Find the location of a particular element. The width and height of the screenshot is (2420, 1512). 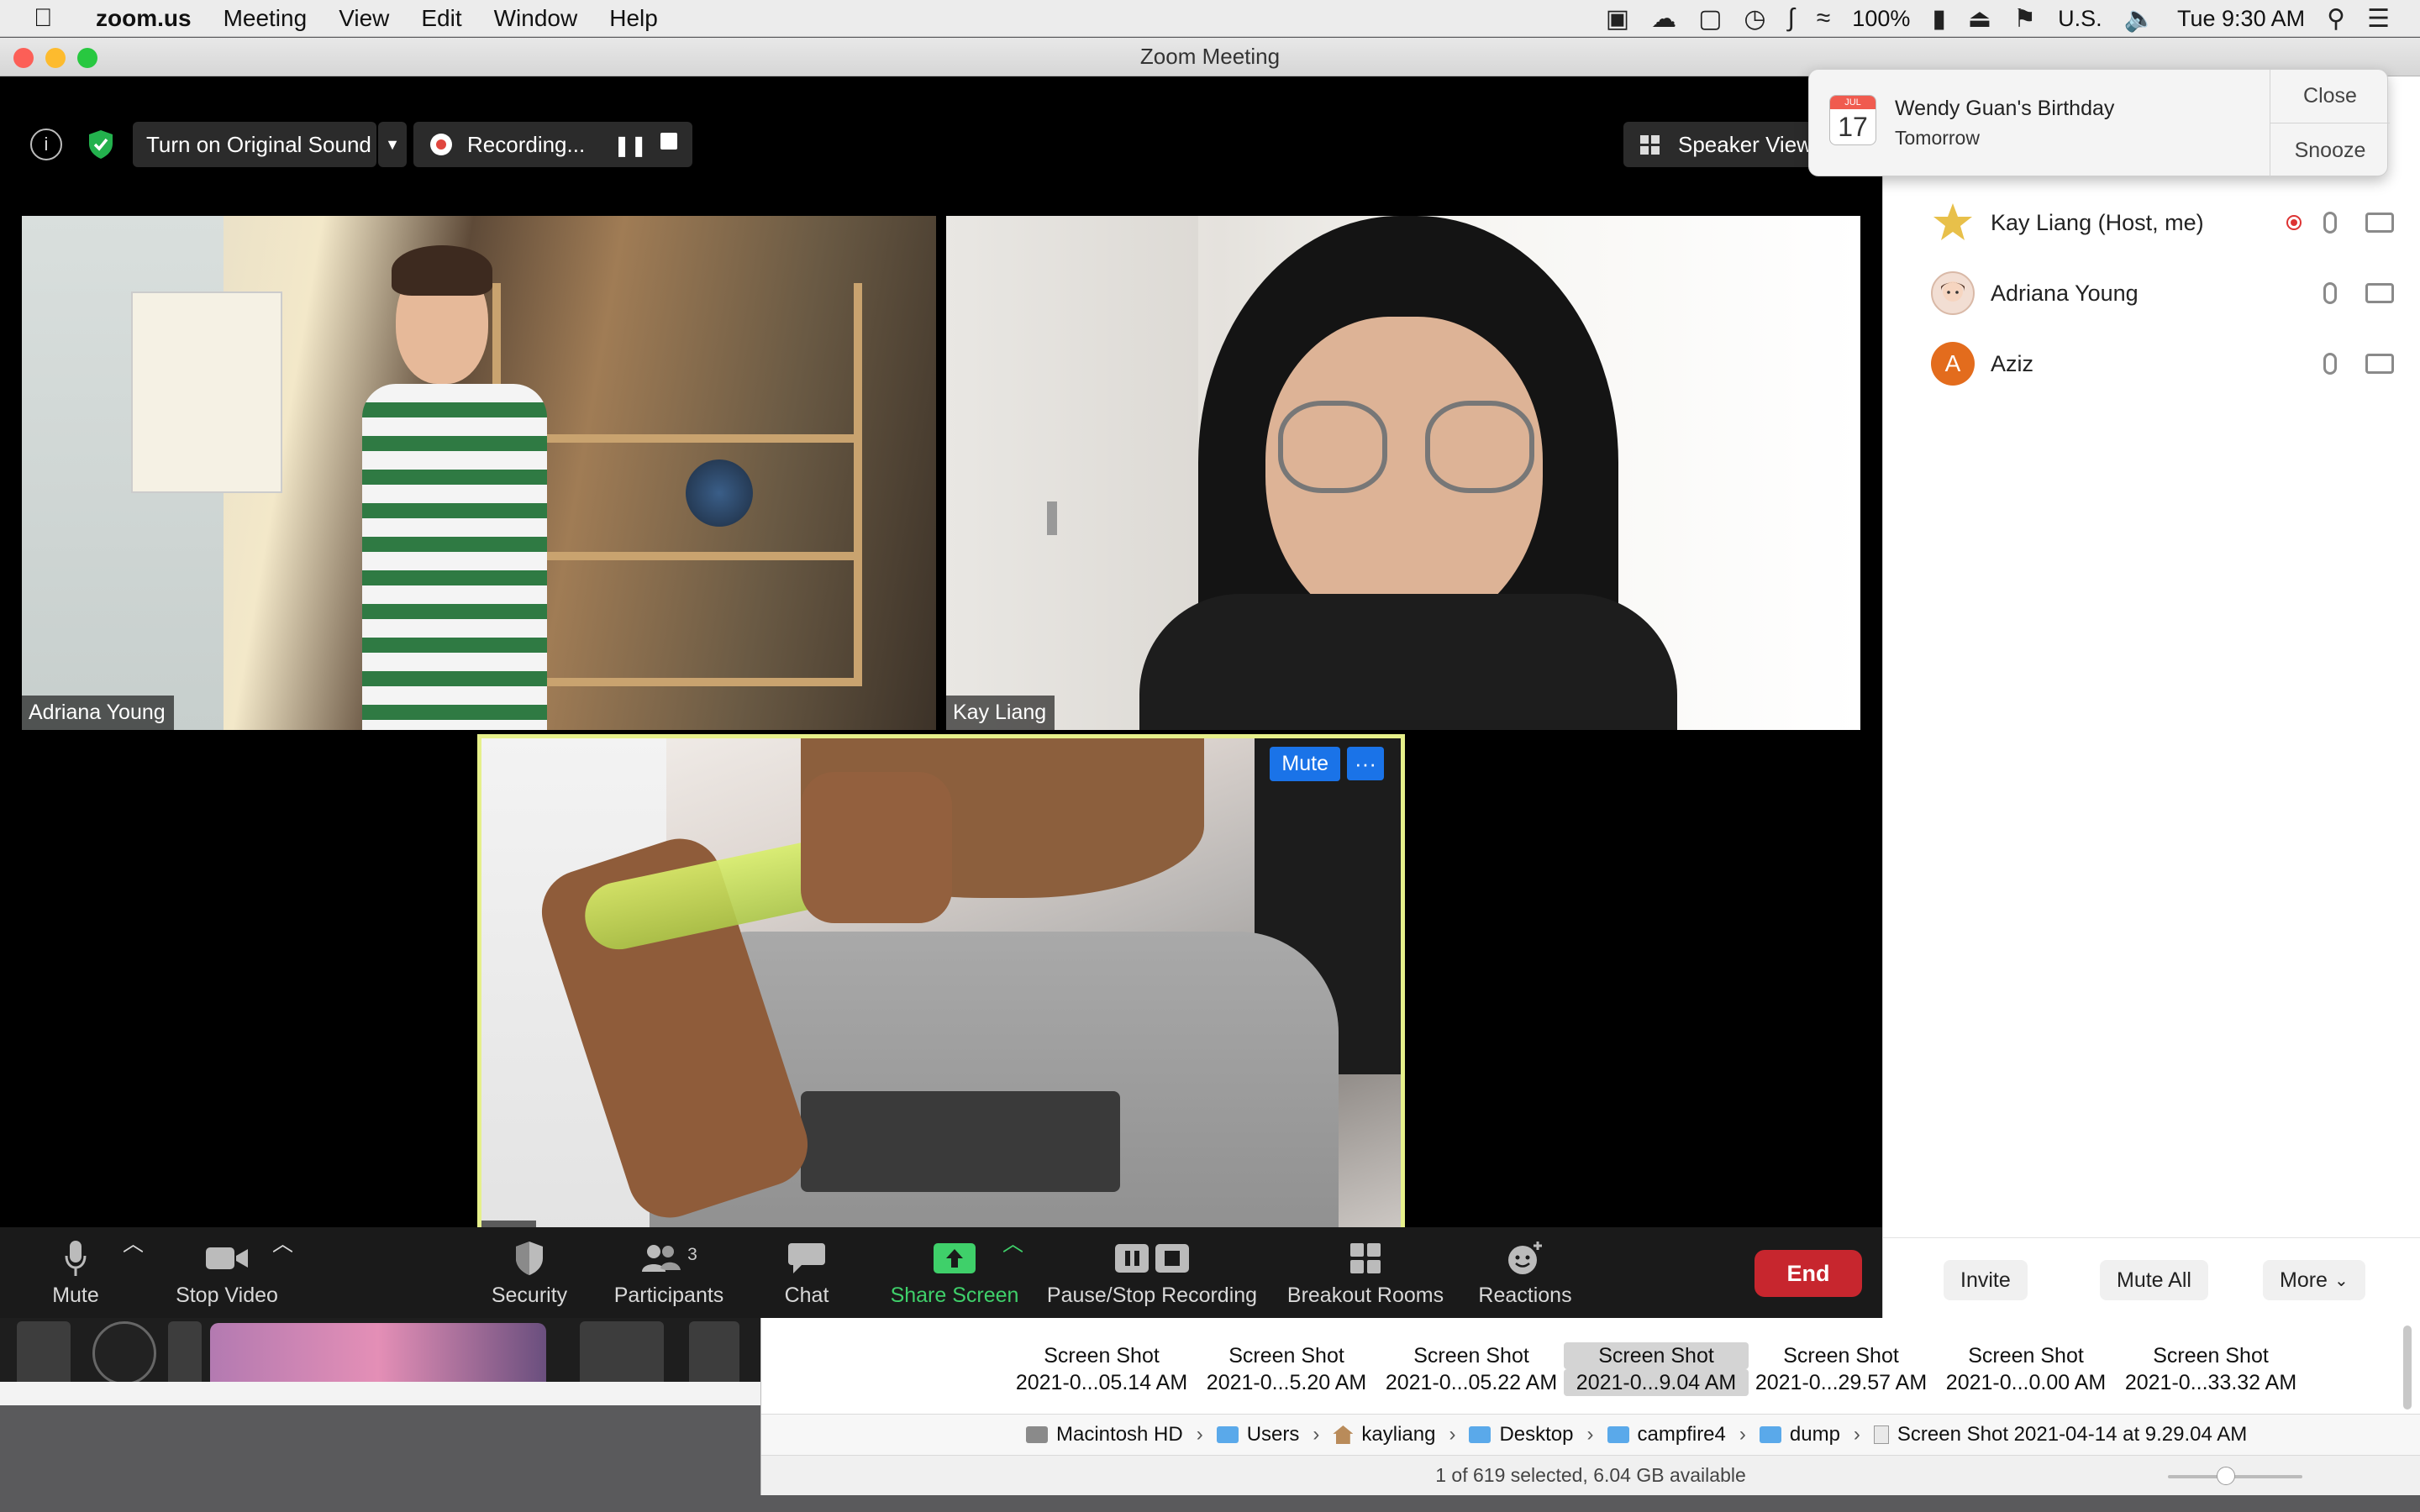

notification-snooze-button: Snooze is located at coordinates (2330, 150).